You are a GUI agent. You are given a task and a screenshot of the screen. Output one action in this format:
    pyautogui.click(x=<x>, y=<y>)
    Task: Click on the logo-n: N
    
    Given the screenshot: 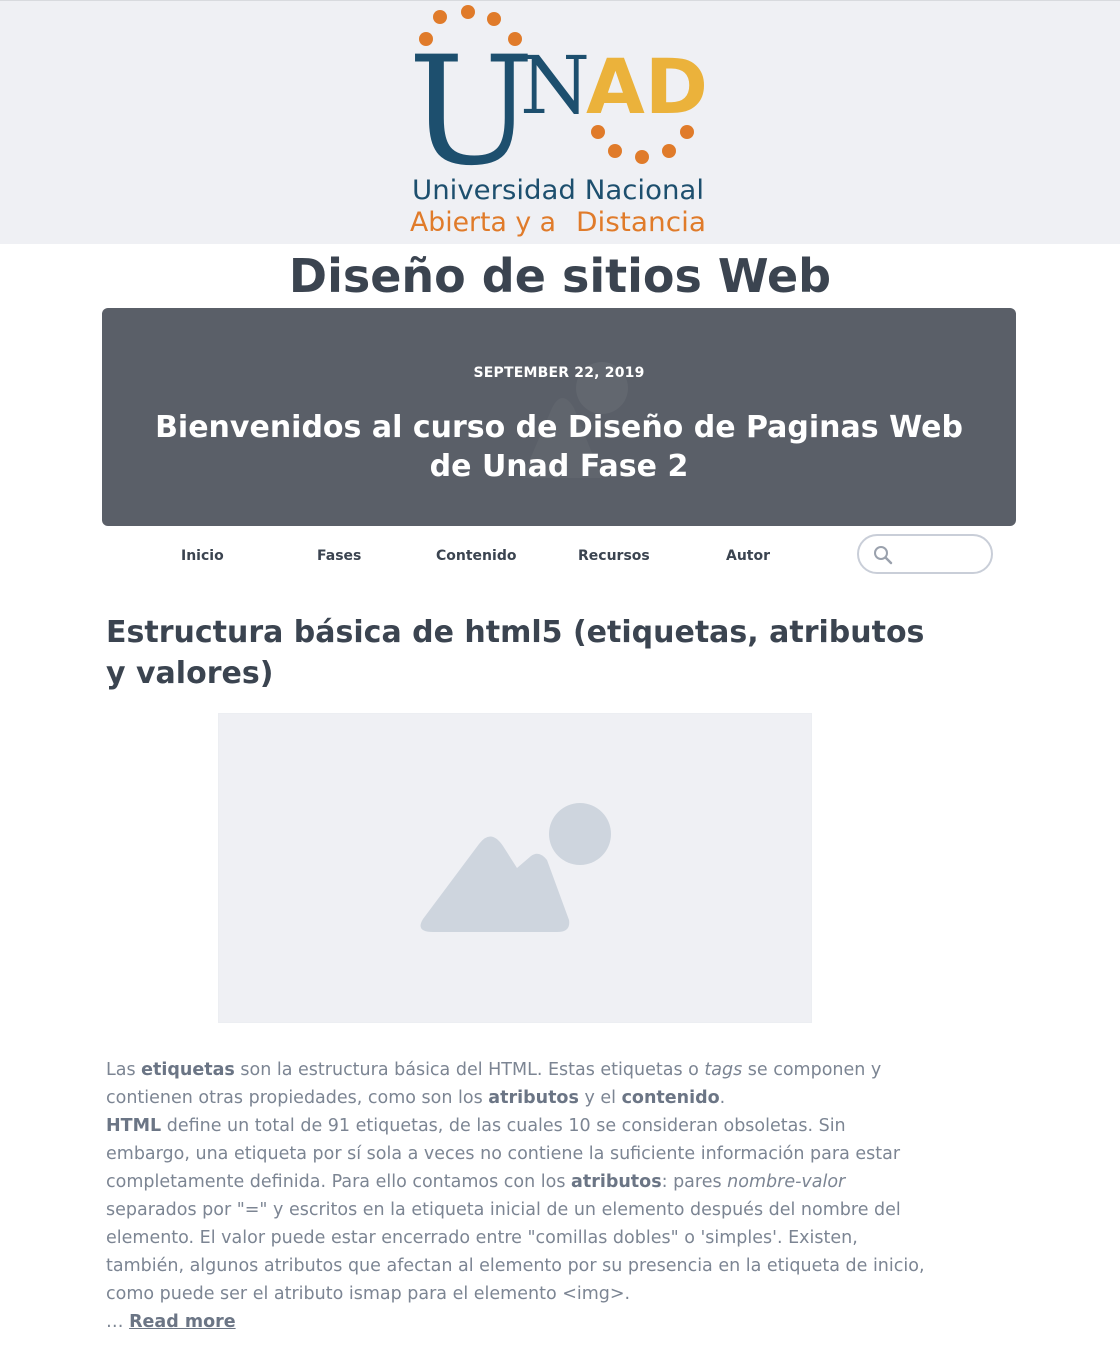 What is the action you would take?
    pyautogui.click(x=555, y=85)
    